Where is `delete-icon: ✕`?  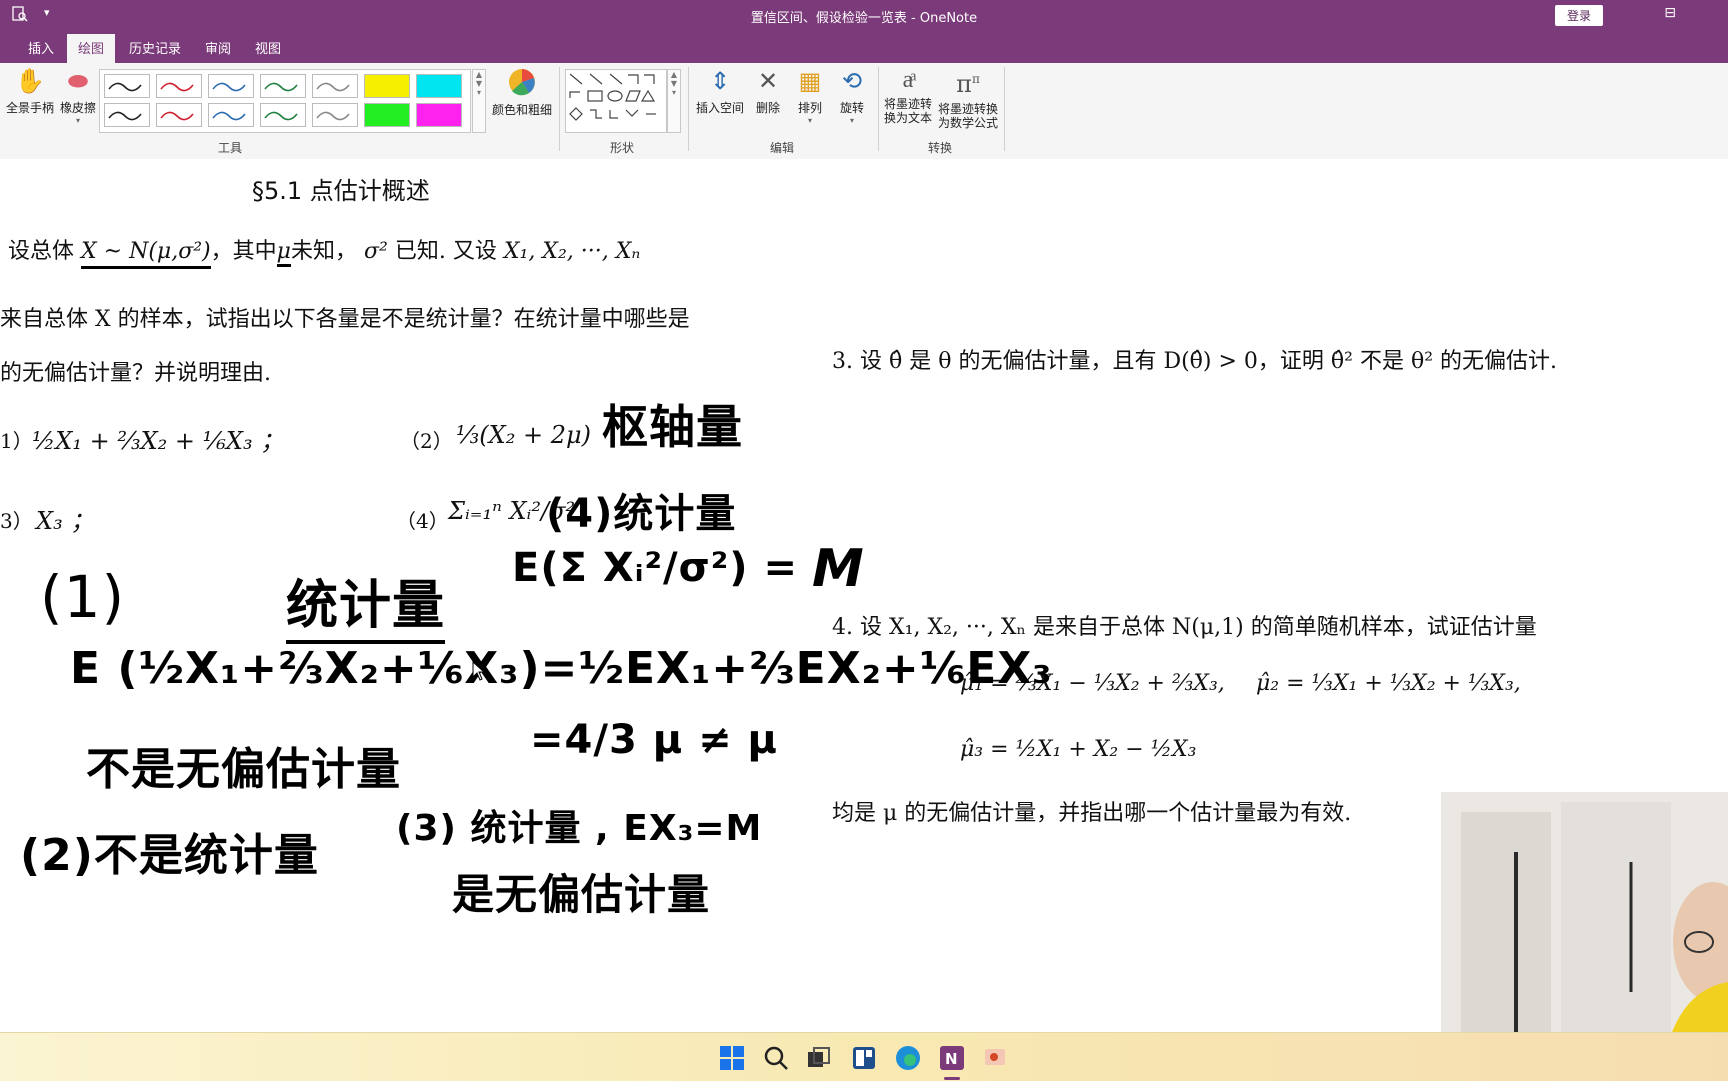 delete-icon: ✕ is located at coordinates (768, 81).